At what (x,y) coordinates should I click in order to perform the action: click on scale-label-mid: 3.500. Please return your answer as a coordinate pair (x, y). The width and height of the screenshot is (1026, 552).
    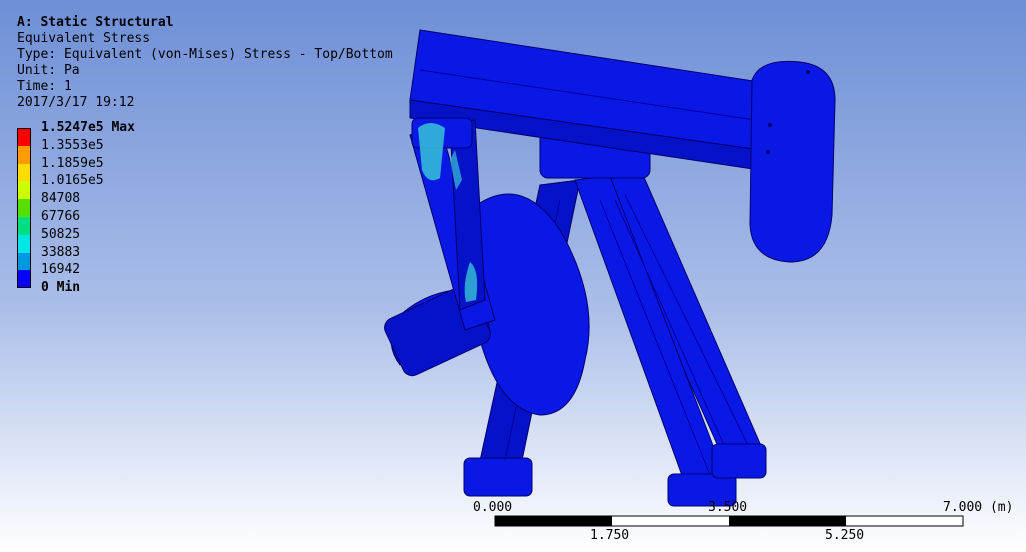
    Looking at the image, I should click on (728, 507).